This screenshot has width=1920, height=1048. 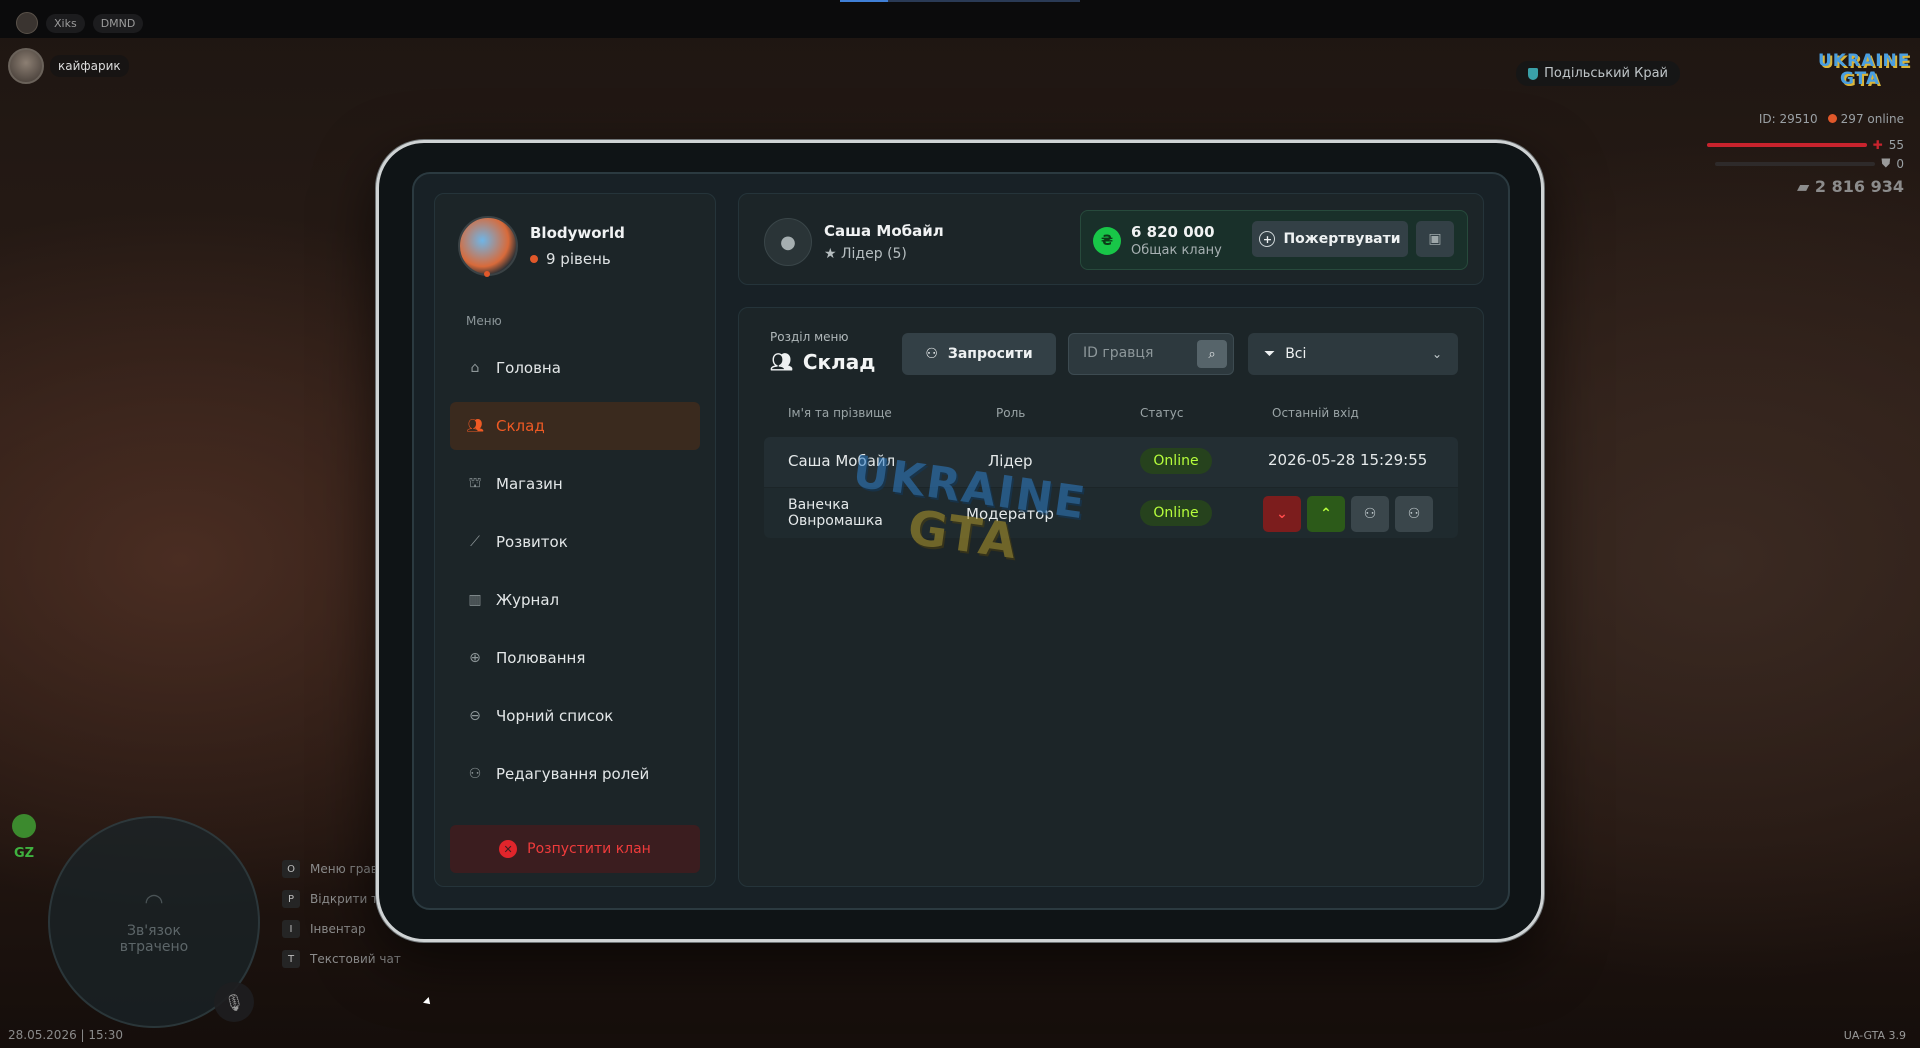 I want to click on leader-role: ★ Лідер (5), so click(x=865, y=254).